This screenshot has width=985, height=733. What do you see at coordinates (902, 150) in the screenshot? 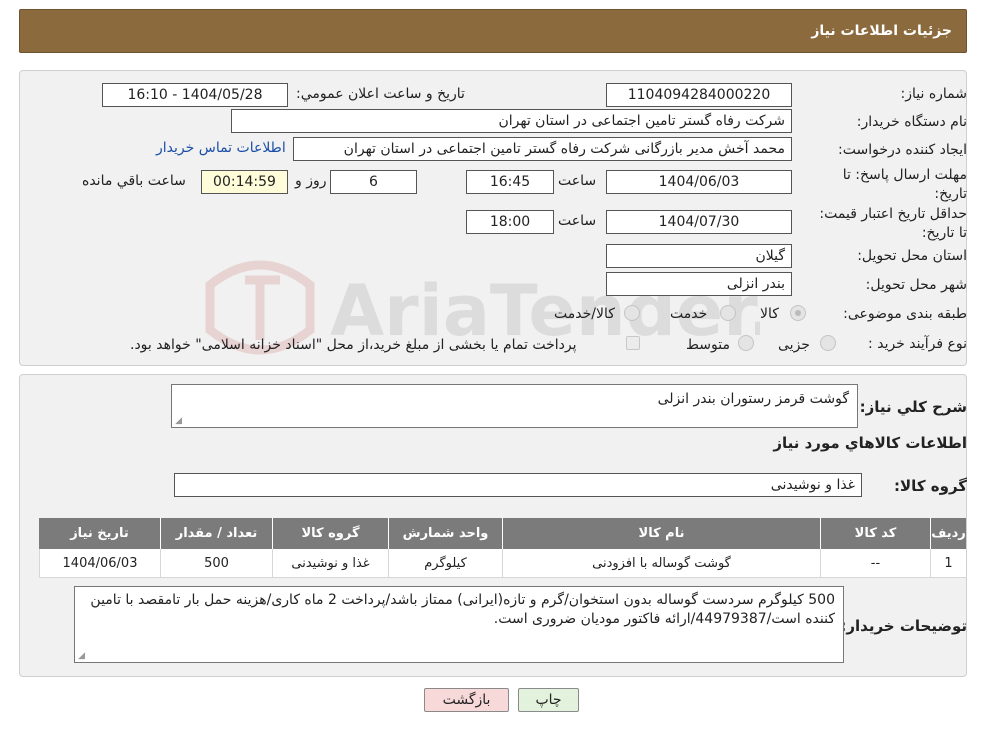
I see `requester-label: ایجاد کننده درخواست:` at bounding box center [902, 150].